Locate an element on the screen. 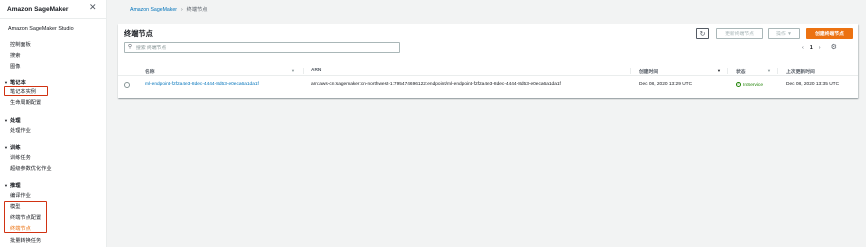 The height and width of the screenshot is (247, 866). sidebar-item-processing-jobs: 处理作业 is located at coordinates (20, 130).